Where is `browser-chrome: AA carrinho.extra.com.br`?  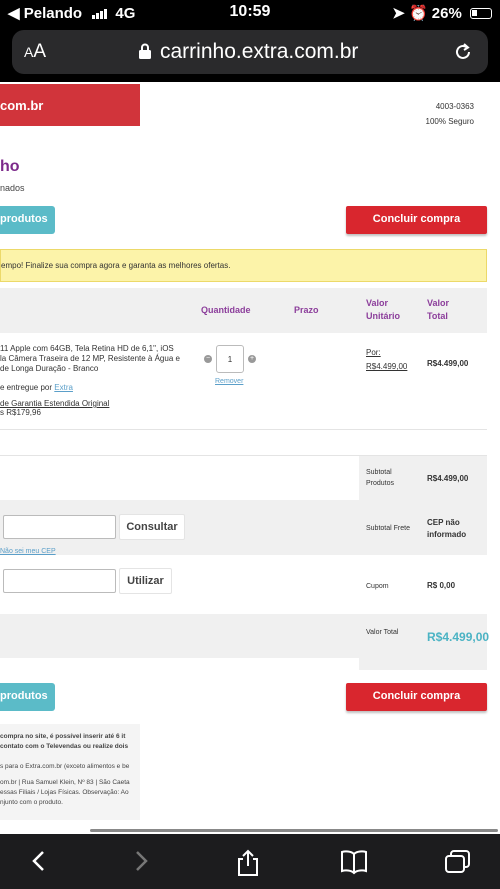
browser-chrome: AA carrinho.extra.com.br is located at coordinates (250, 54).